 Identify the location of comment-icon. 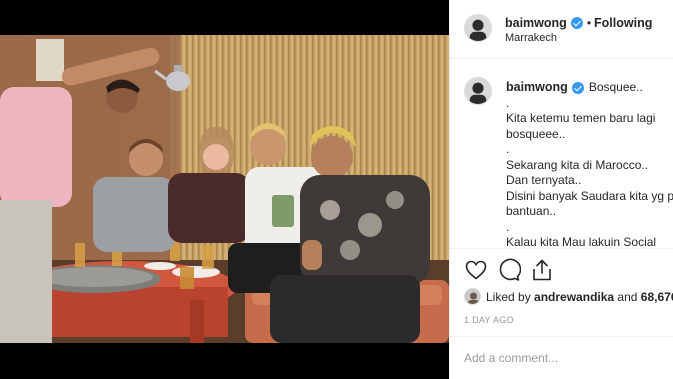
(509, 270).